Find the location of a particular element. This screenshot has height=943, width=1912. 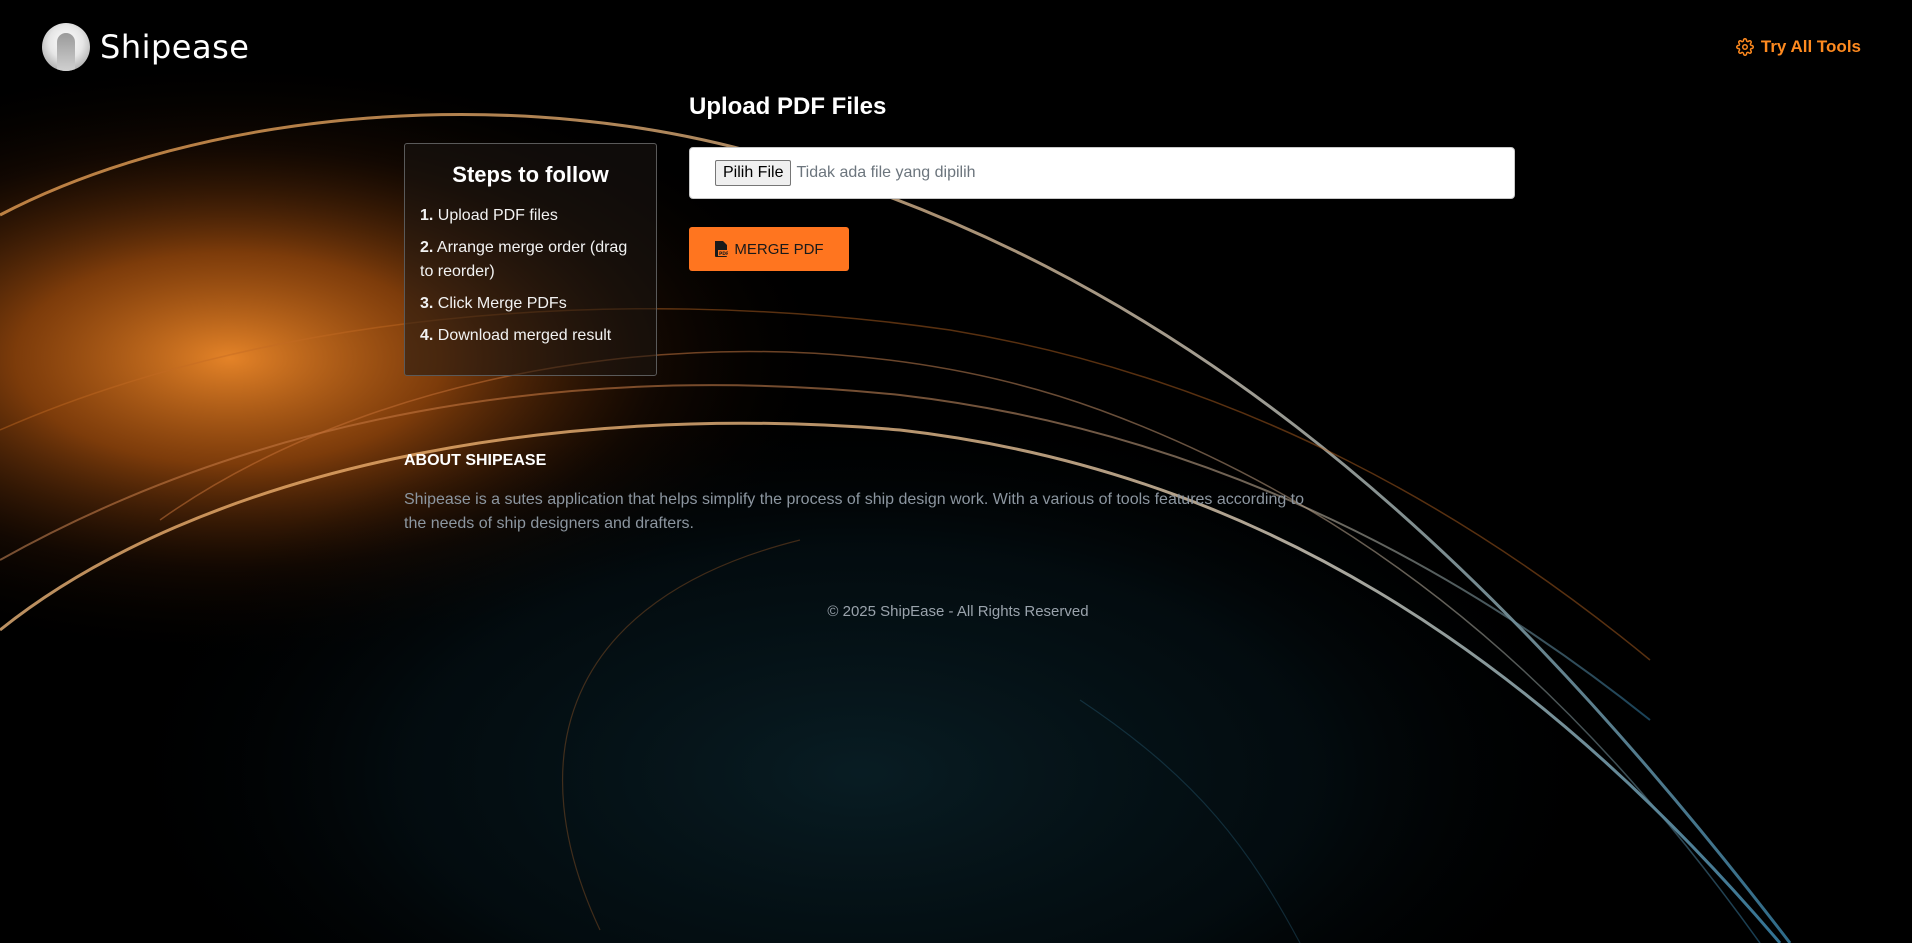

pdf-file-icon: PDF is located at coordinates (722, 249).